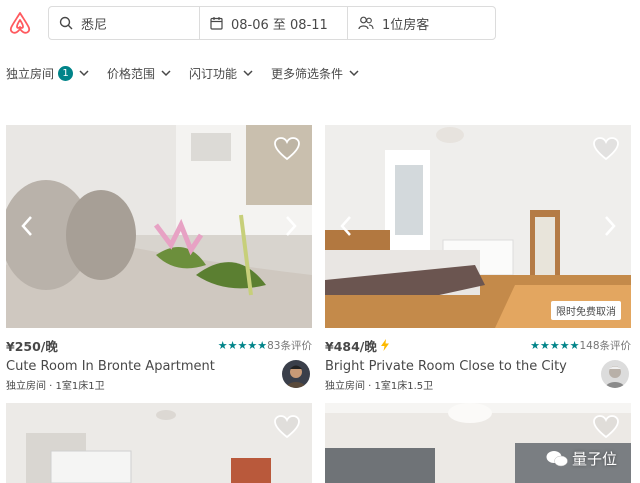  Describe the element at coordinates (20, 23) in the screenshot. I see `airbnb-logo-icon` at that location.